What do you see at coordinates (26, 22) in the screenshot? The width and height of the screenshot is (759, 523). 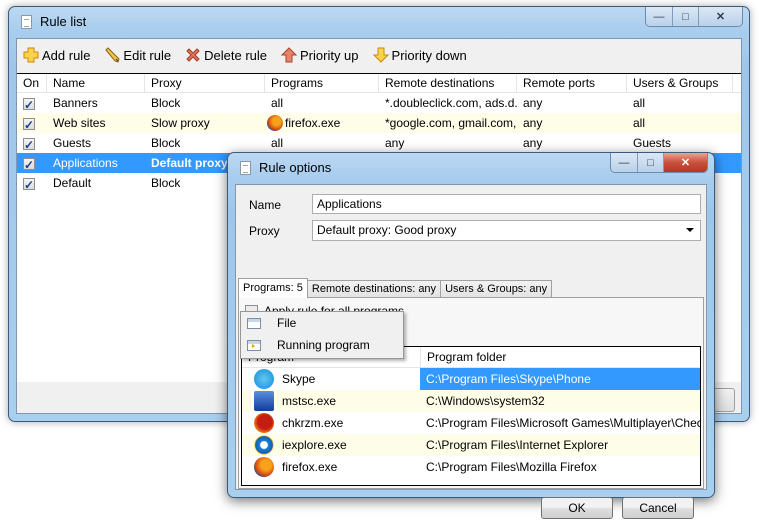 I see `document-icon` at bounding box center [26, 22].